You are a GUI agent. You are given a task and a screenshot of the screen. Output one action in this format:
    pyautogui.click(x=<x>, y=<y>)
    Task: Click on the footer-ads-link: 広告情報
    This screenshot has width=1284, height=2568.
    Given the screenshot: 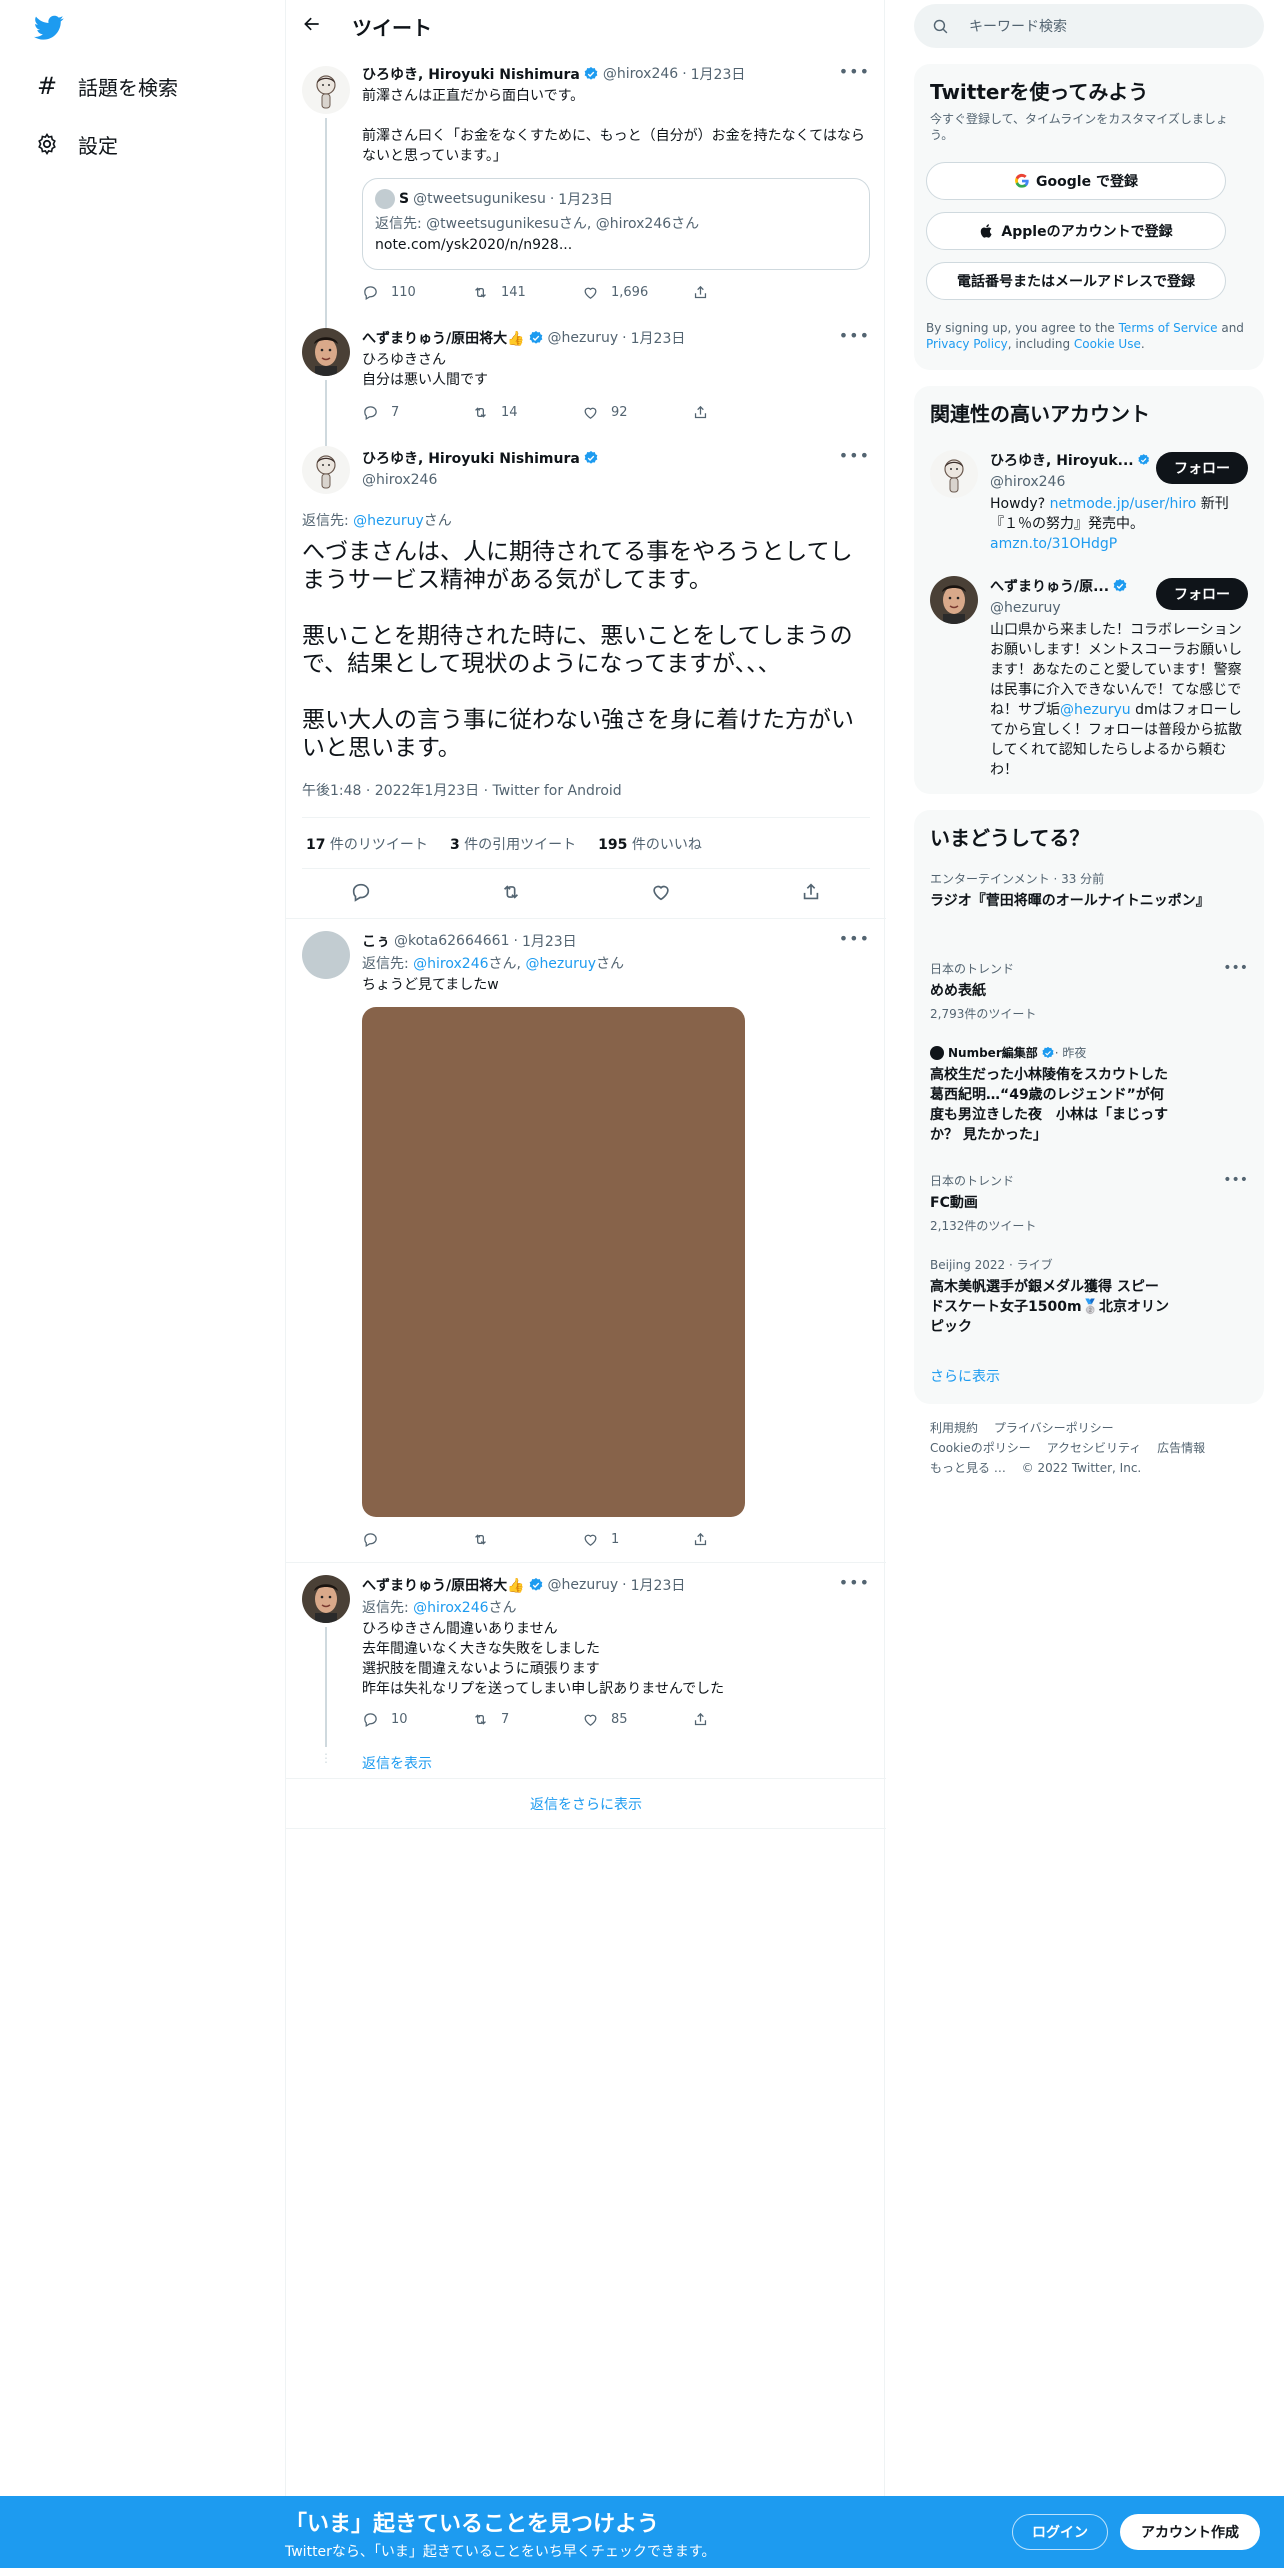 What is the action you would take?
    pyautogui.click(x=1181, y=1448)
    